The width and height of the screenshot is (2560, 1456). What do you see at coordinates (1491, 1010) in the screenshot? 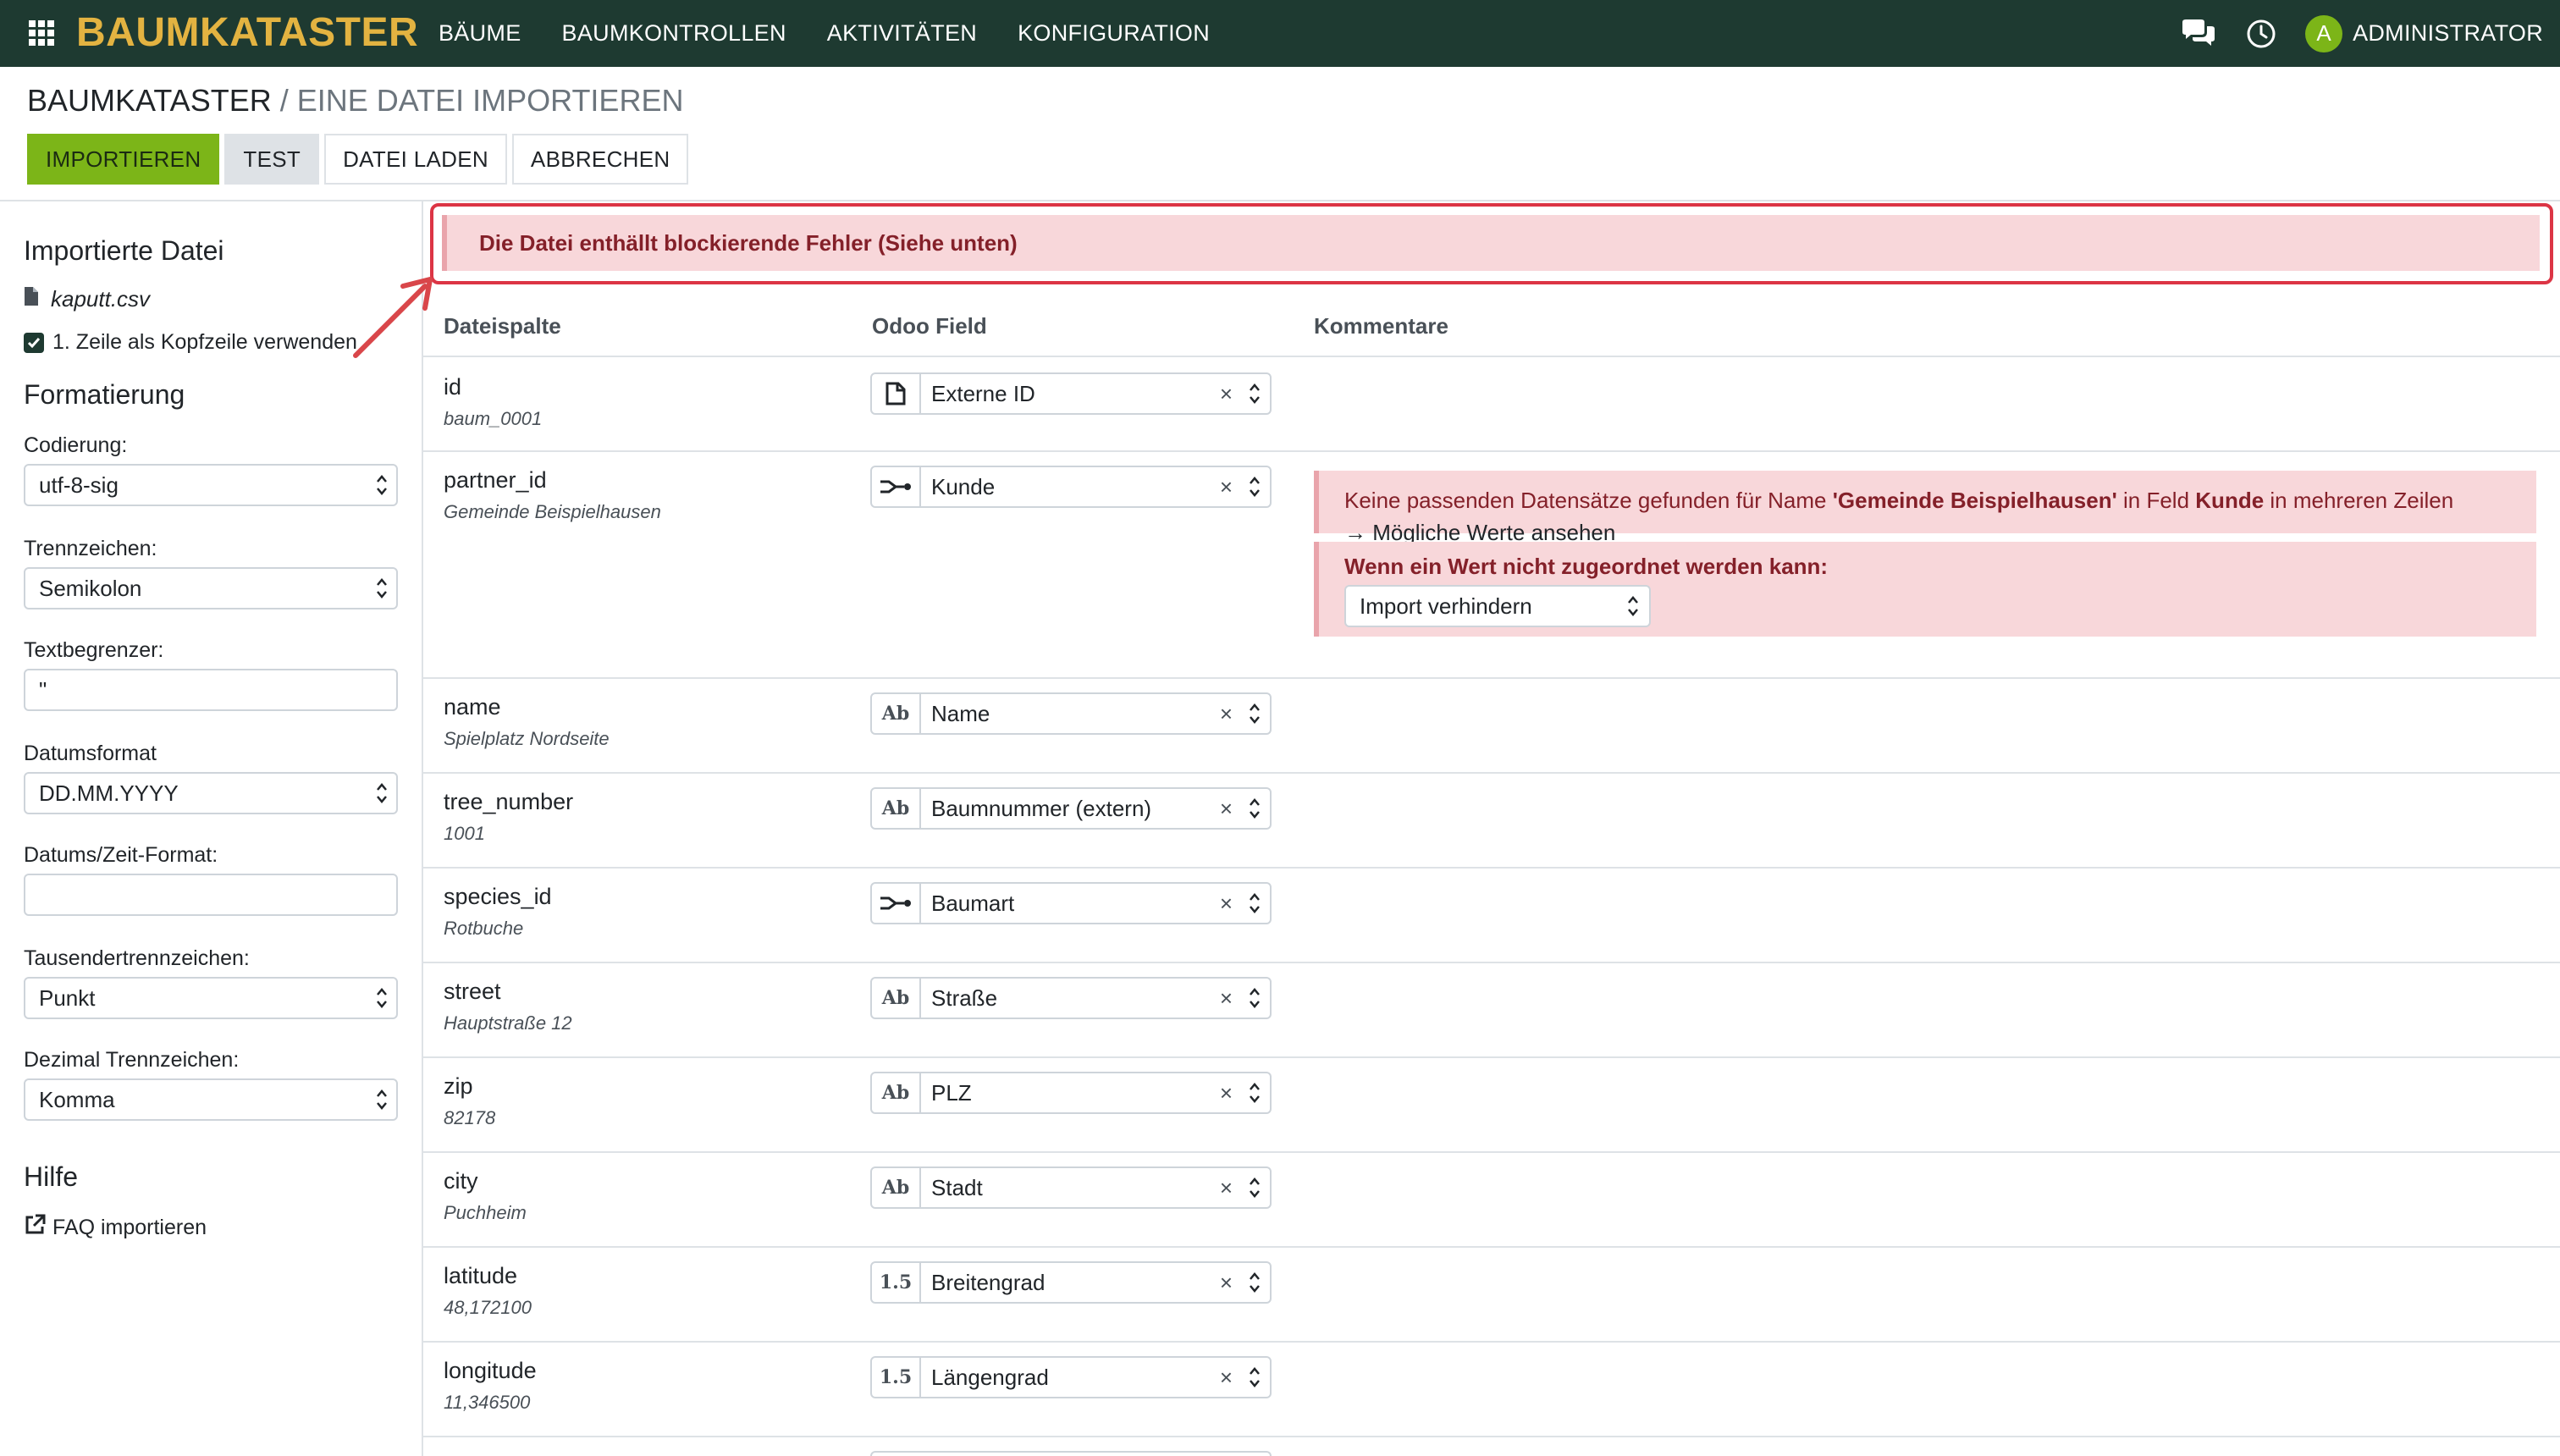
I see `table-row: street Hauptstraße 12 Ab Straße ×` at bounding box center [1491, 1010].